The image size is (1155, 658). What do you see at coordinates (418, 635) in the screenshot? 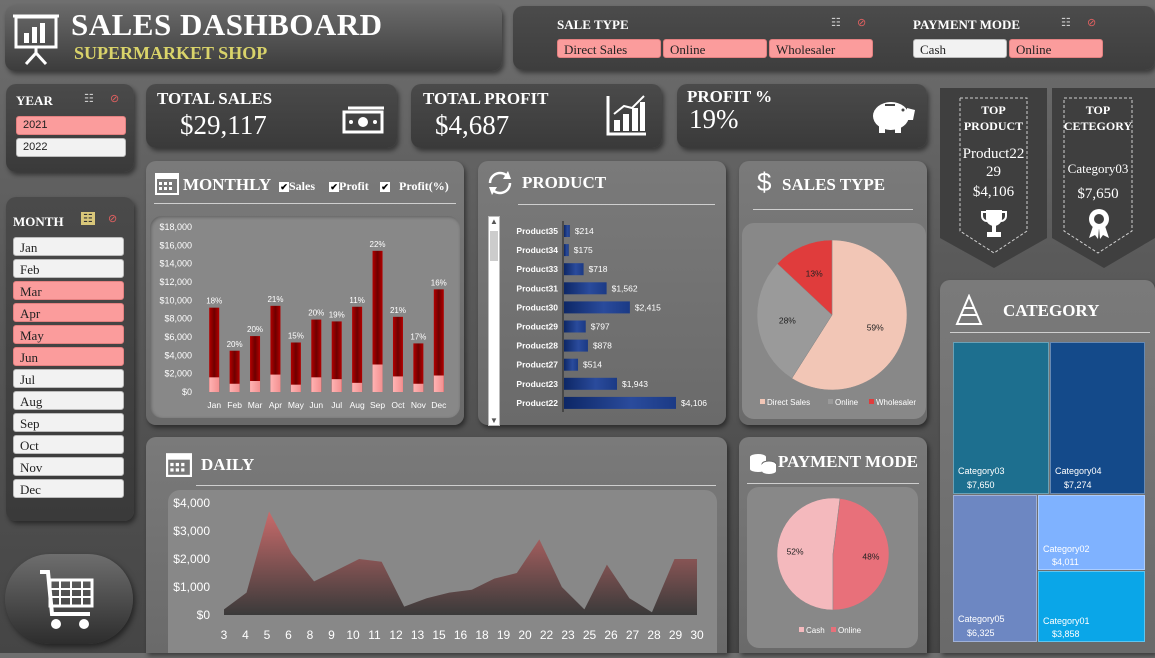
I see `x-tick-label: 13` at bounding box center [418, 635].